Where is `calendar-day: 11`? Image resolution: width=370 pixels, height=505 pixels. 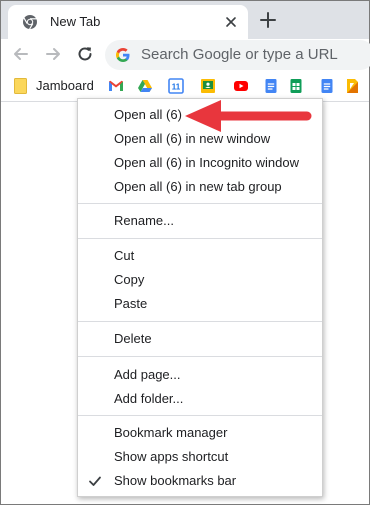 calendar-day: 11 is located at coordinates (176, 87).